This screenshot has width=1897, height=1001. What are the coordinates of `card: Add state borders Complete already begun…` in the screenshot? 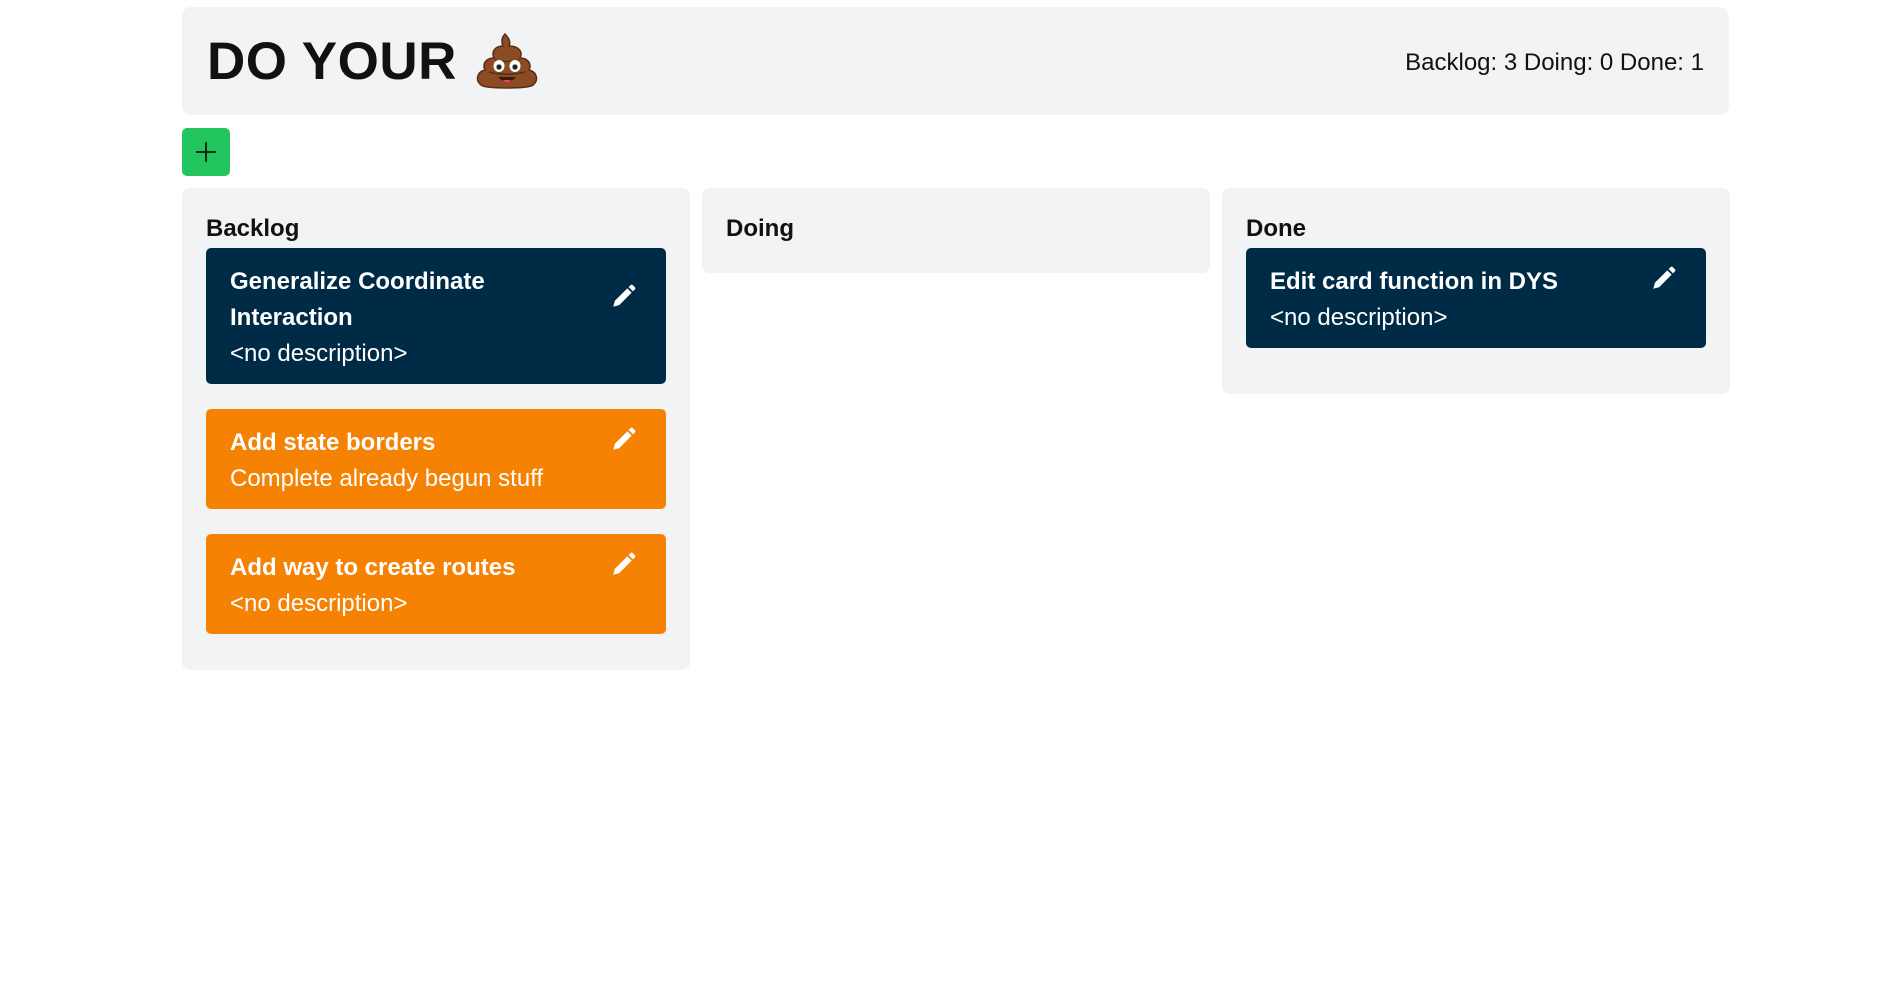 It's located at (436, 459).